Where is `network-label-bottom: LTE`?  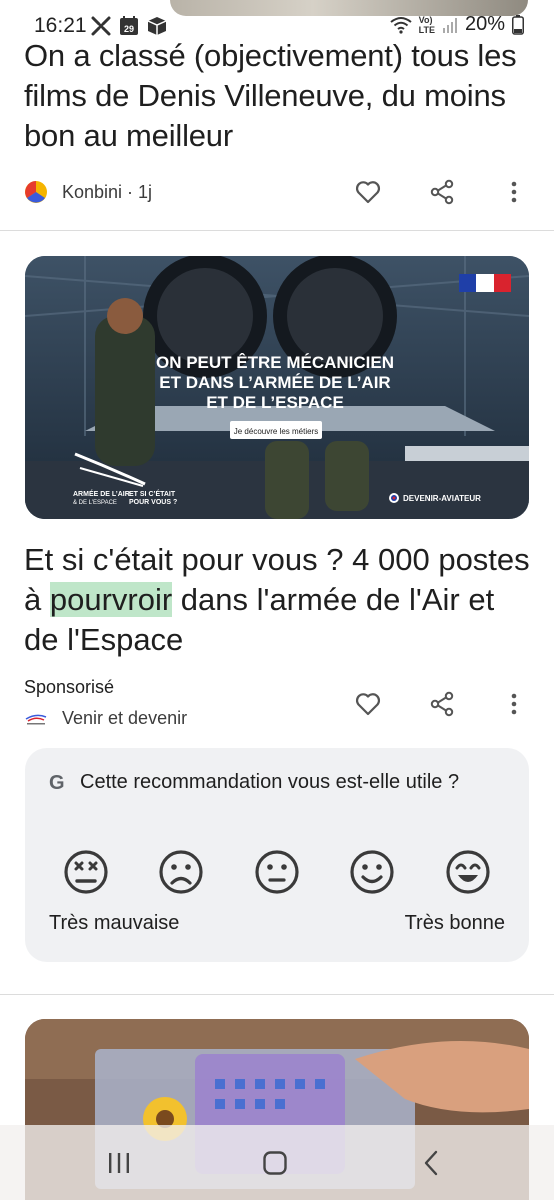
network-label-bottom: LTE is located at coordinates (426, 29).